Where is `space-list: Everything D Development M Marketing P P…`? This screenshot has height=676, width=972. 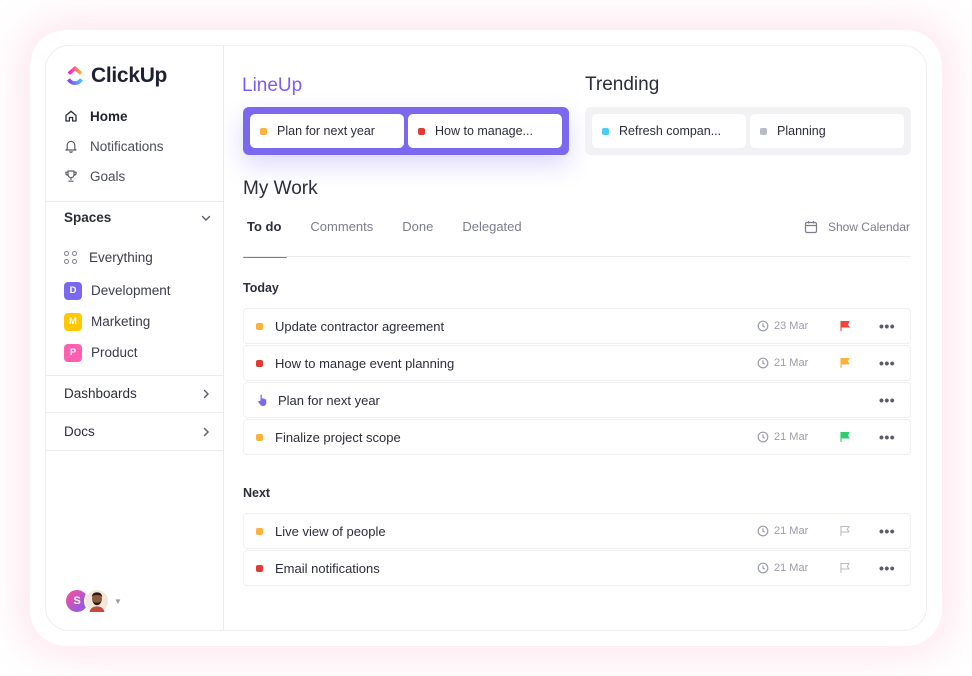 space-list: Everything D Development M Marketing P P… is located at coordinates (139, 305).